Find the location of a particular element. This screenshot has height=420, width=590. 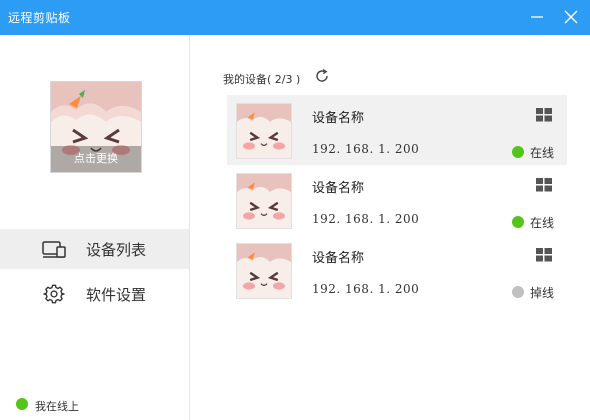

online-status-text: 我在线上 is located at coordinates (57, 406).